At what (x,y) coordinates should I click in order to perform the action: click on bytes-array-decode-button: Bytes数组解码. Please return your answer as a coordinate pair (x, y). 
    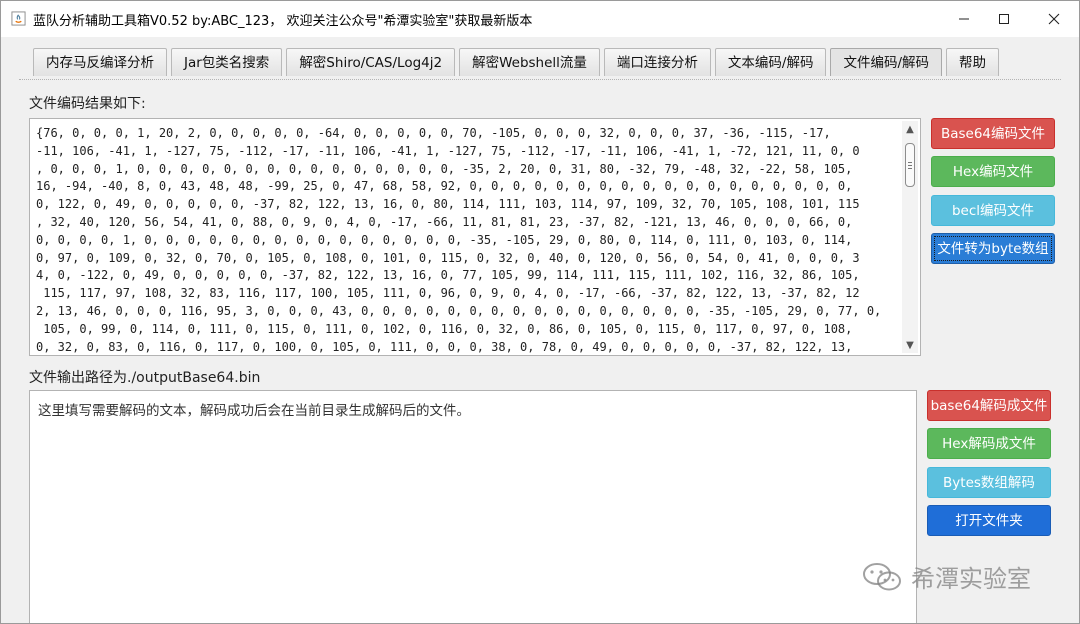
    Looking at the image, I should click on (989, 482).